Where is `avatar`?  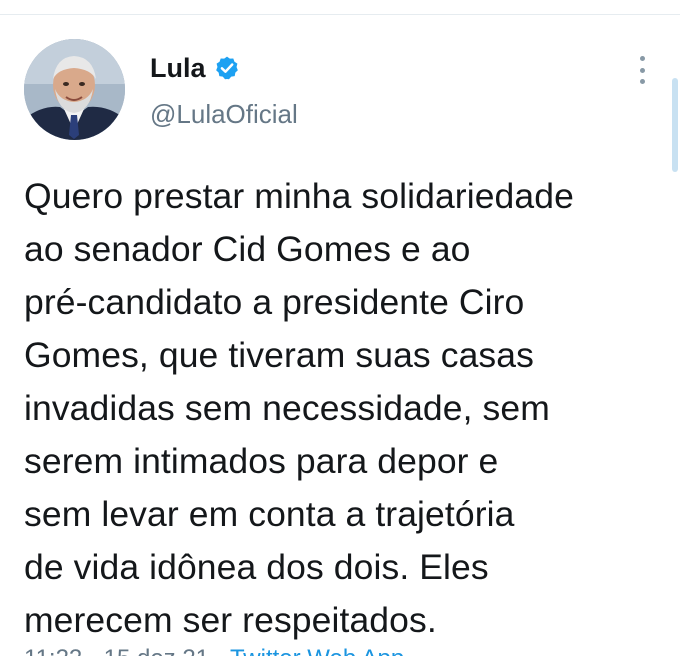 avatar is located at coordinates (74, 89).